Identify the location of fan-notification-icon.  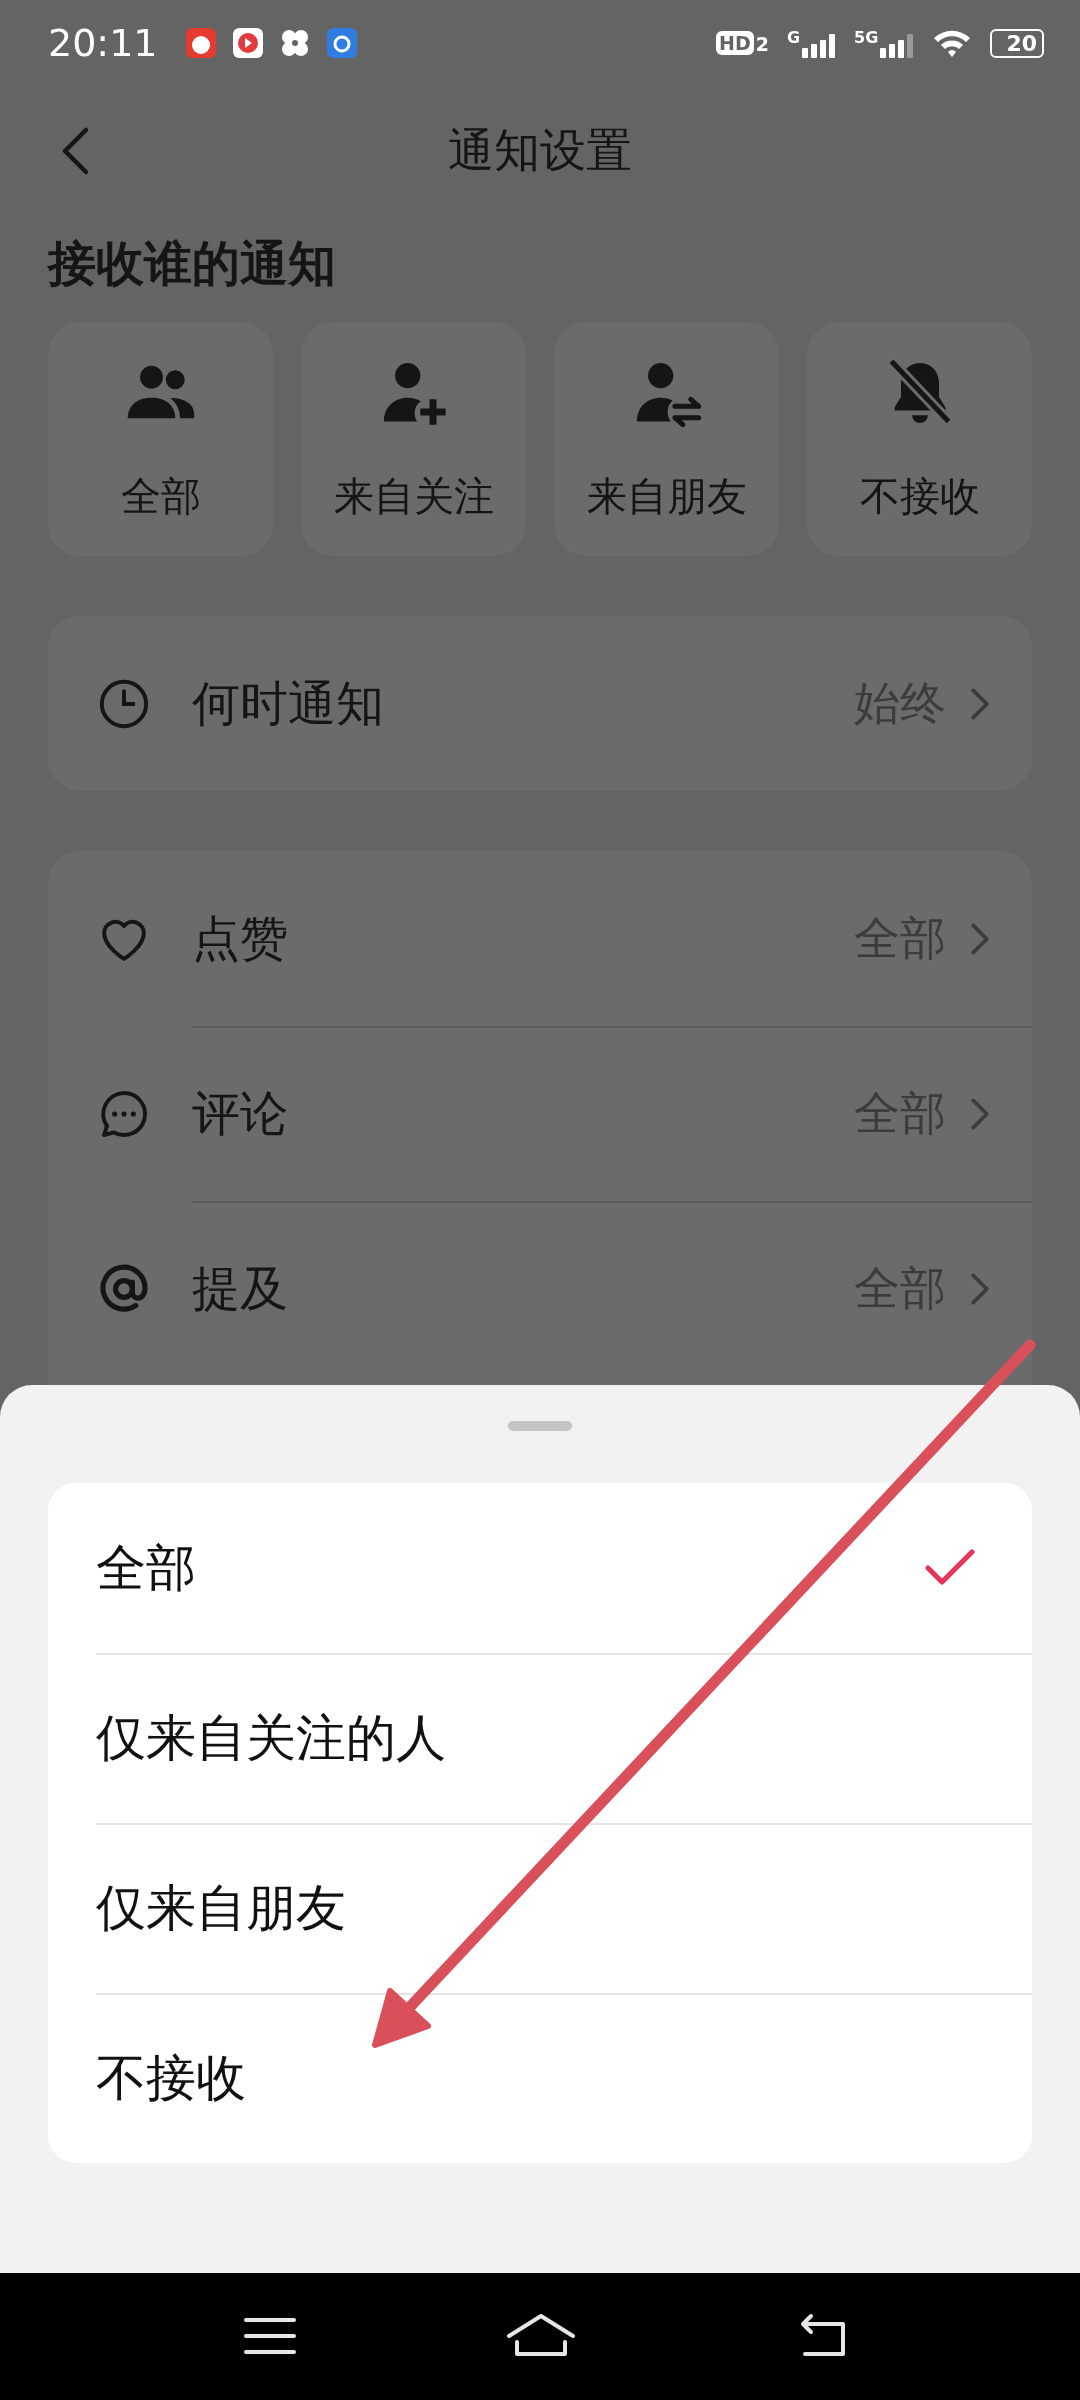
(294, 43).